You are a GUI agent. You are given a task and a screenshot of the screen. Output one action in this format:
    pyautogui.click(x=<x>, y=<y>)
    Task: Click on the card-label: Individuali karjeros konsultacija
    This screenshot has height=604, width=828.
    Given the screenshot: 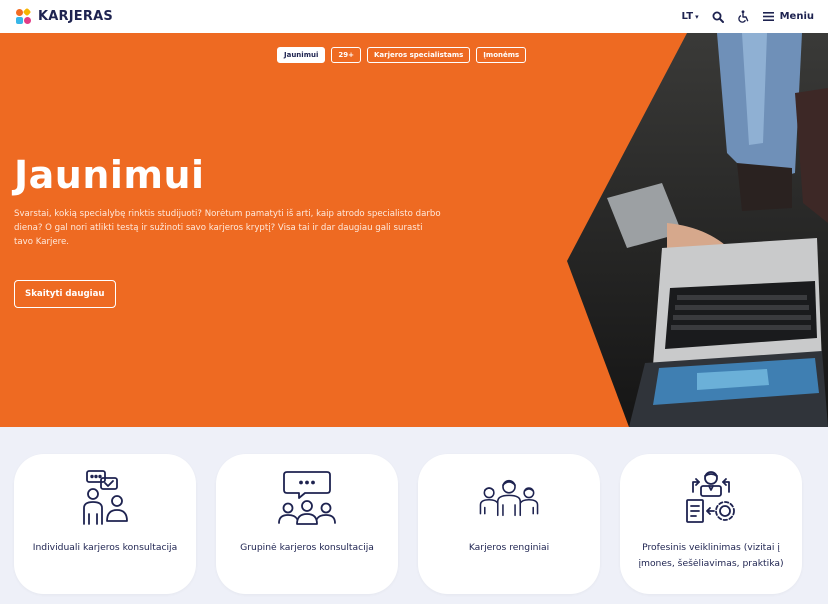 What is the action you would take?
    pyautogui.click(x=105, y=547)
    